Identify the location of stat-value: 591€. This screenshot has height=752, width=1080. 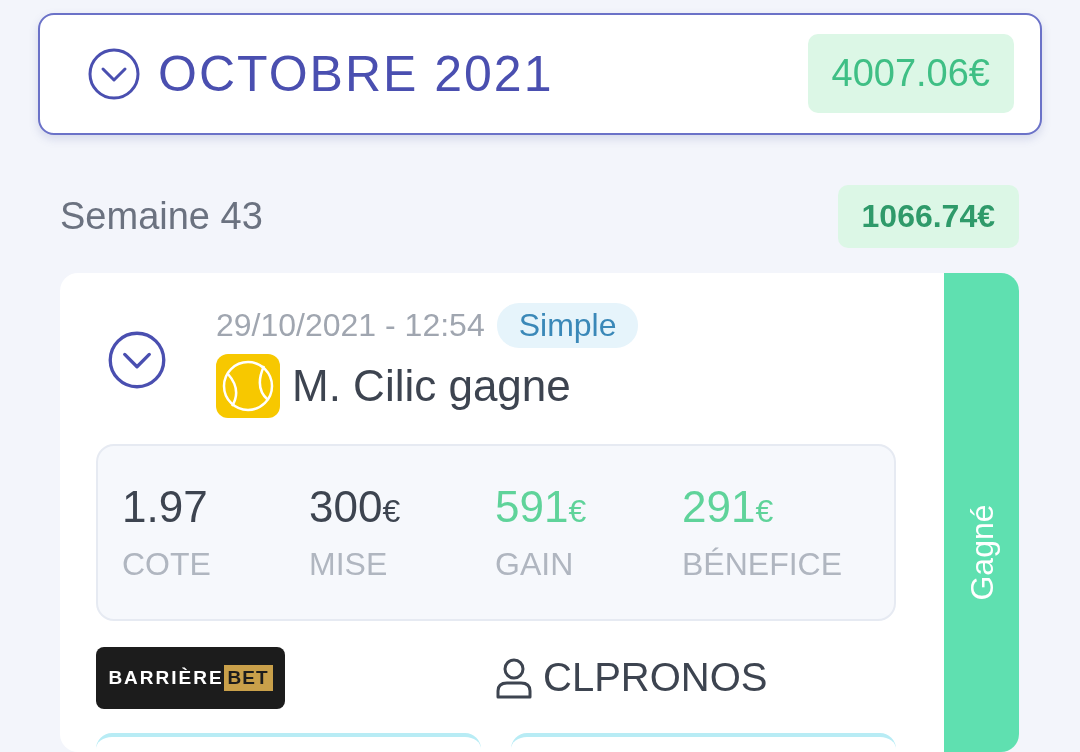
(541, 506).